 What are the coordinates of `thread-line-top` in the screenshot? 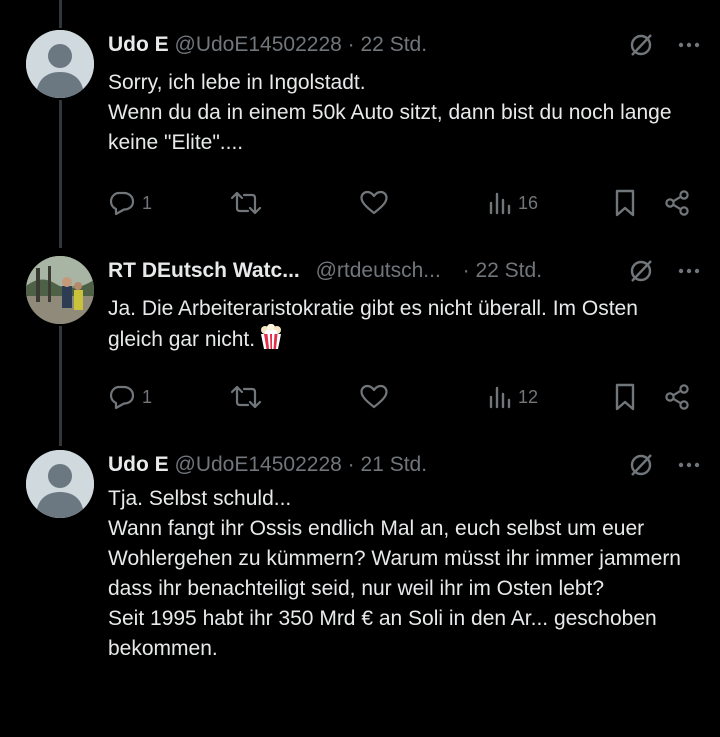 It's located at (60, 14).